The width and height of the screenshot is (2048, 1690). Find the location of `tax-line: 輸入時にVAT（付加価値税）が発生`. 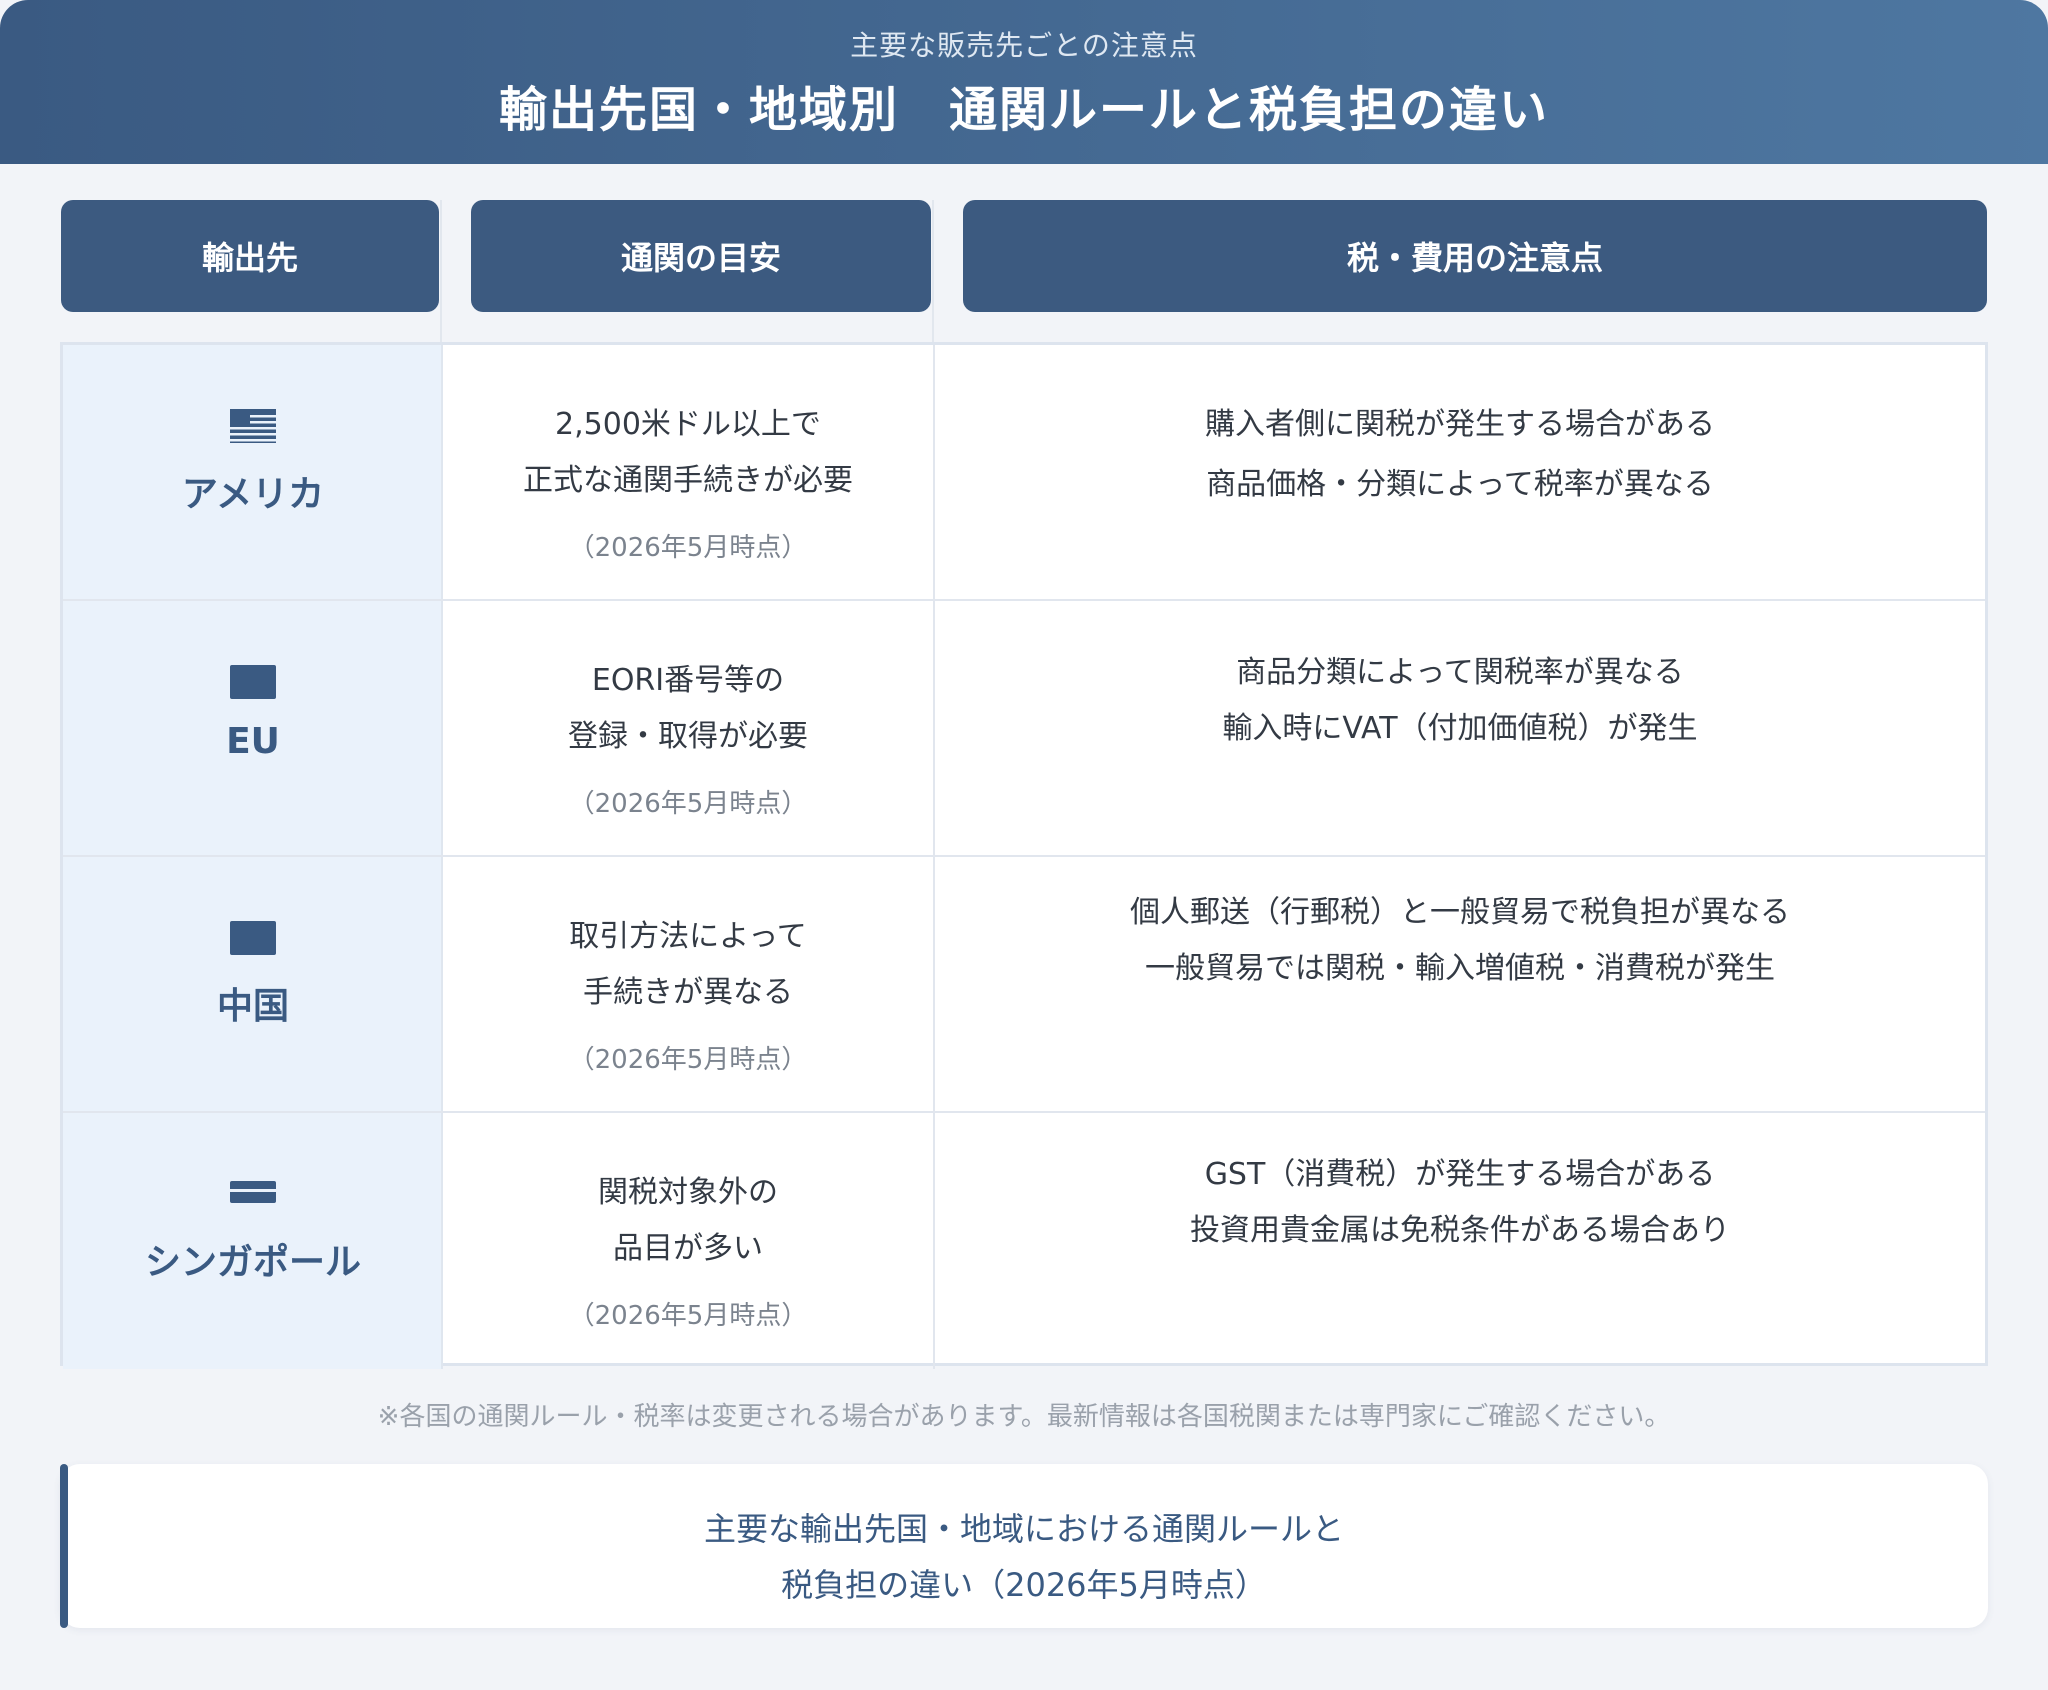

tax-line: 輸入時にVAT（付加価値税）が発生 is located at coordinates (1460, 728).